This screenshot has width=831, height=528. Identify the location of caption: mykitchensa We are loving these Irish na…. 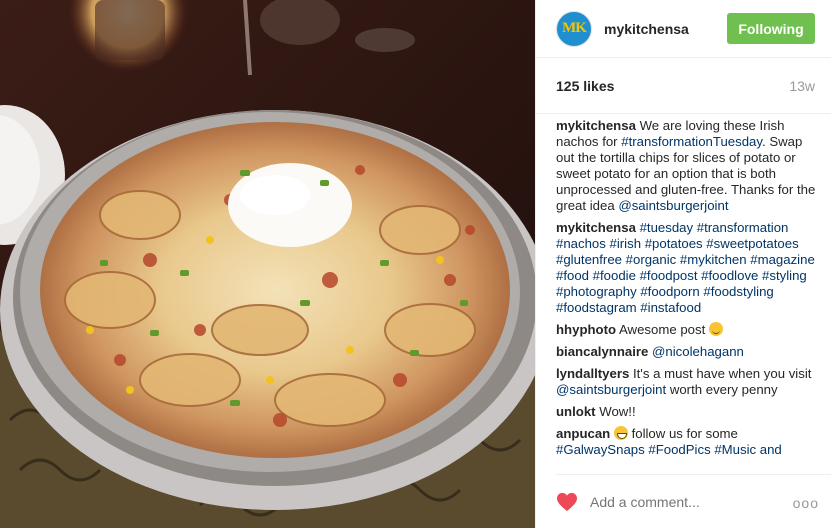
(687, 166).